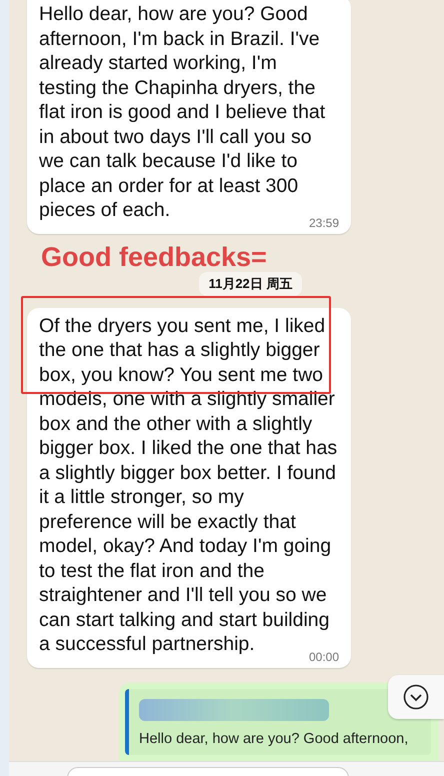 The image size is (444, 776). What do you see at coordinates (323, 657) in the screenshot?
I see `message-time: 00:00` at bounding box center [323, 657].